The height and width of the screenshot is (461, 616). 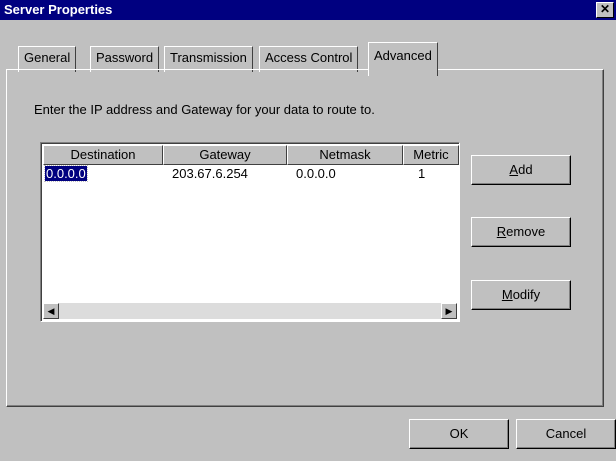 I want to click on tab-advanced: Advanced, so click(x=403, y=59).